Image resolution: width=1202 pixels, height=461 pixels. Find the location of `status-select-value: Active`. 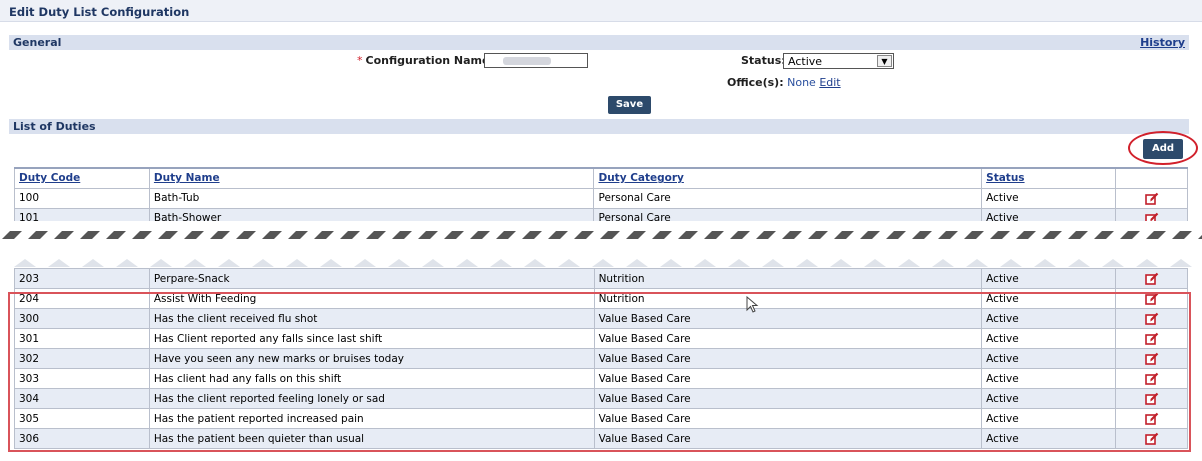

status-select-value: Active is located at coordinates (805, 61).